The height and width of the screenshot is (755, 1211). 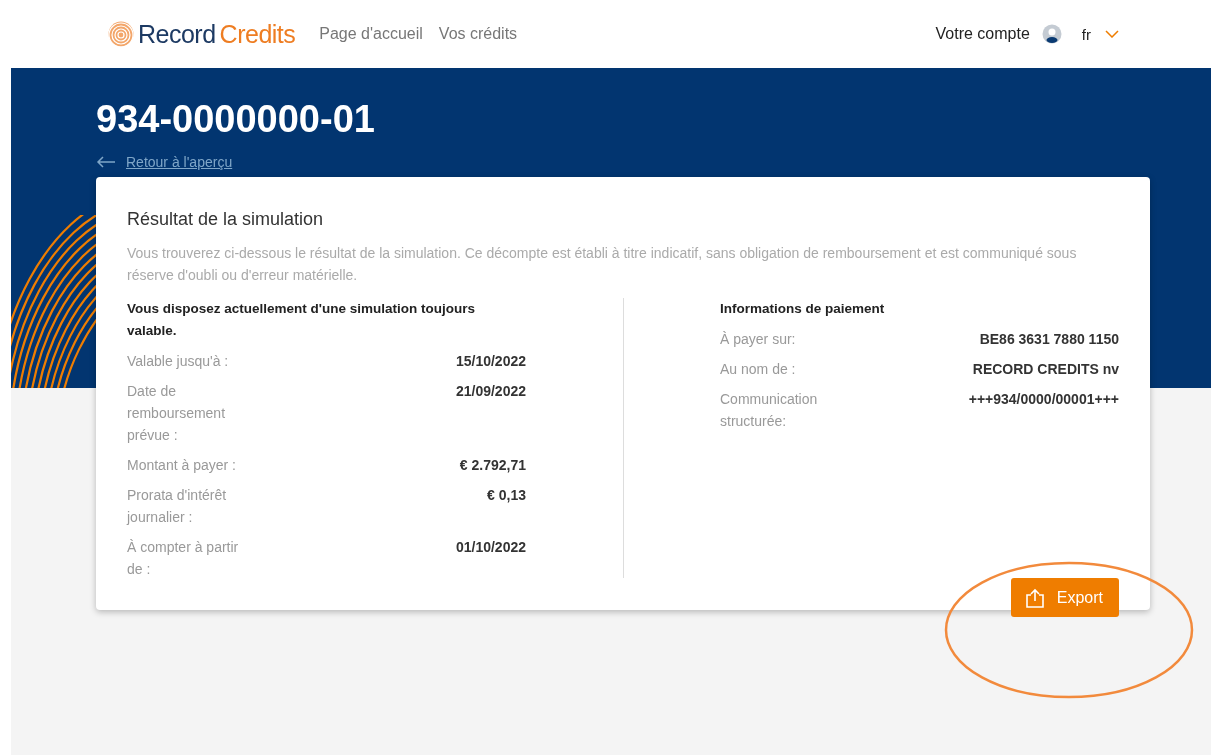 What do you see at coordinates (236, 119) in the screenshot?
I see `page-title: 934-0000000-01` at bounding box center [236, 119].